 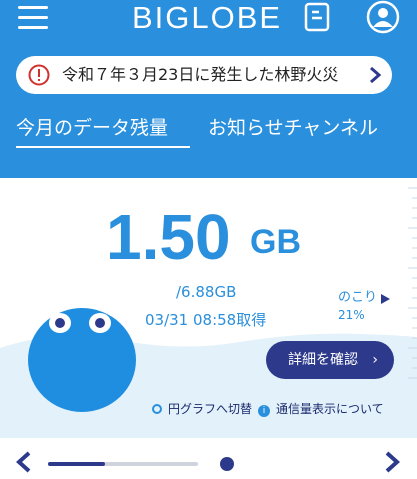 I want to click on chevron-right-icon: ›, so click(x=375, y=360).